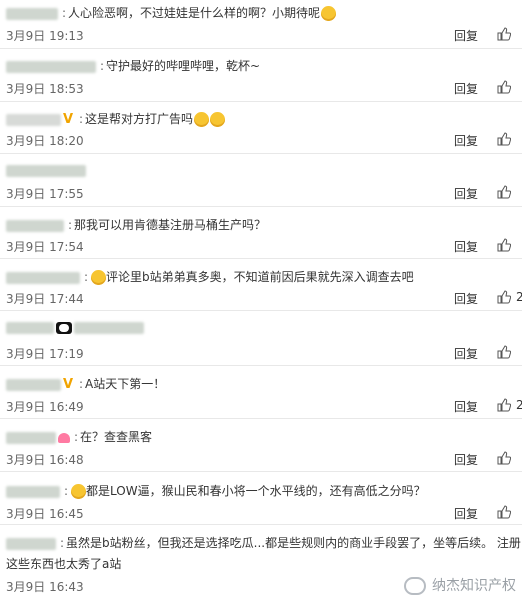 This screenshot has height=595, width=522. Describe the element at coordinates (256, 491) in the screenshot. I see `comment-text: 都是LOW逼，猴山民和春小将一个水平线的，还有高低之分吗？` at that location.